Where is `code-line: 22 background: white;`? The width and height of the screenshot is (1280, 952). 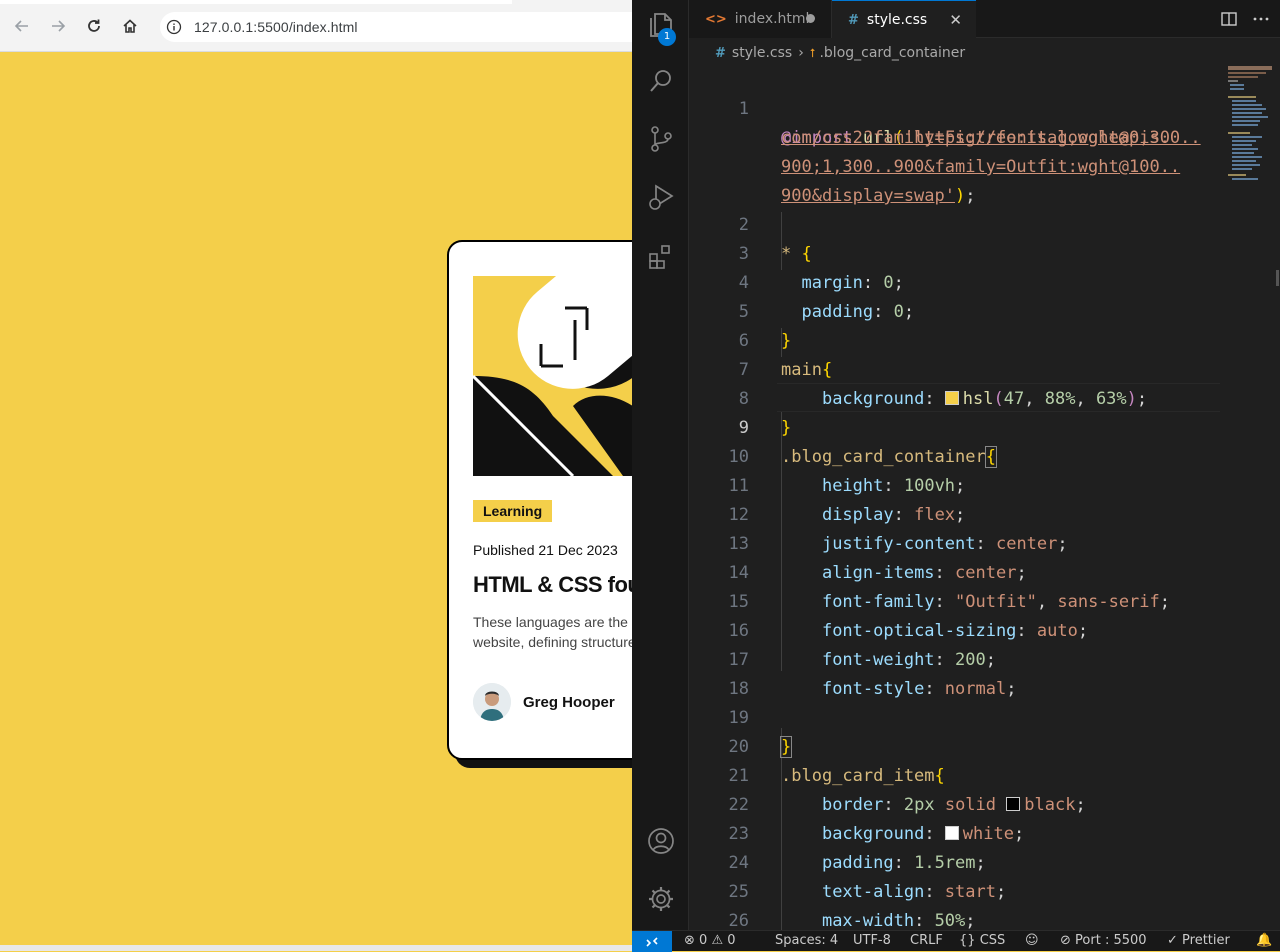
code-line: 22 background: white; is located at coordinates (876, 819).